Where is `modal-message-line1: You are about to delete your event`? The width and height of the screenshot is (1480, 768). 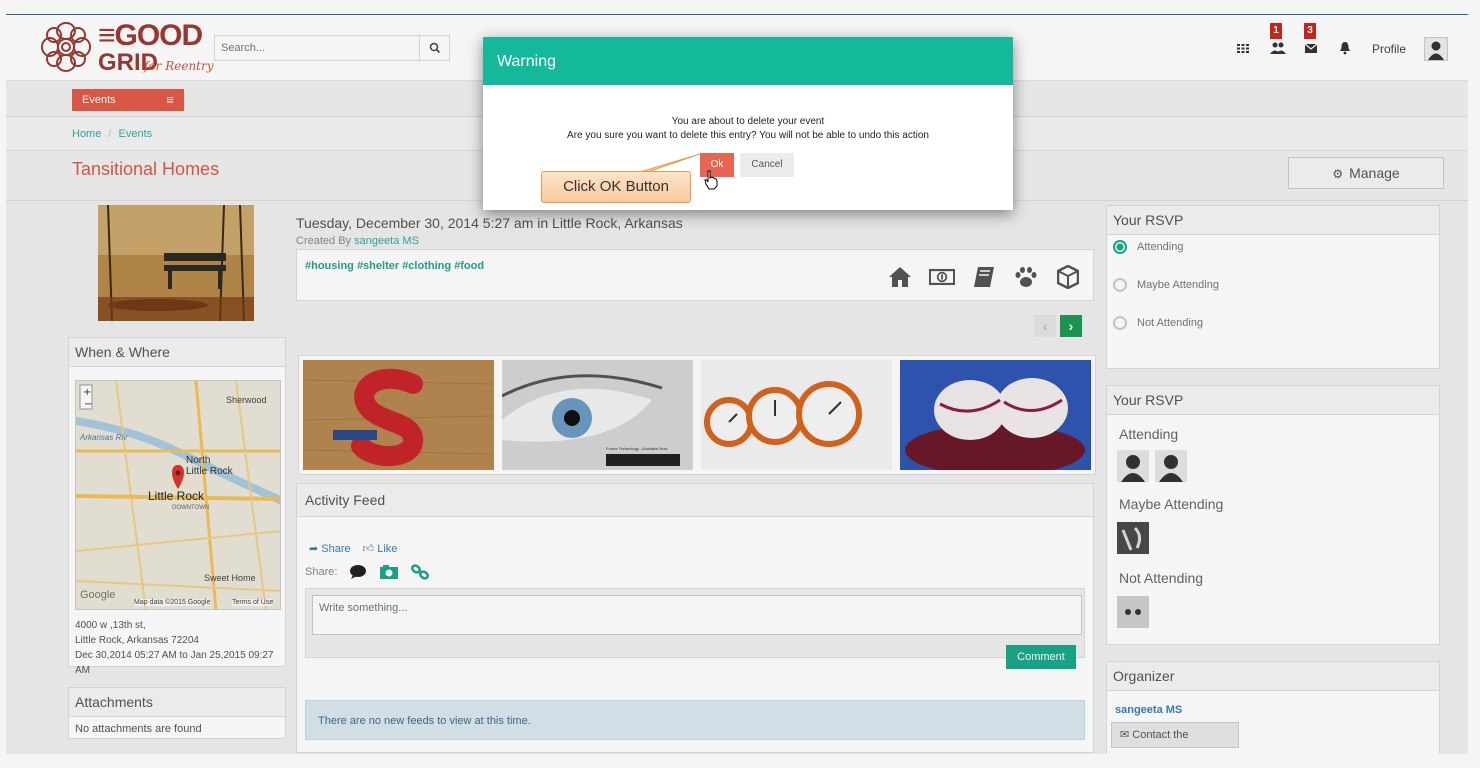
modal-message-line1: You are about to delete your event is located at coordinates (748, 121).